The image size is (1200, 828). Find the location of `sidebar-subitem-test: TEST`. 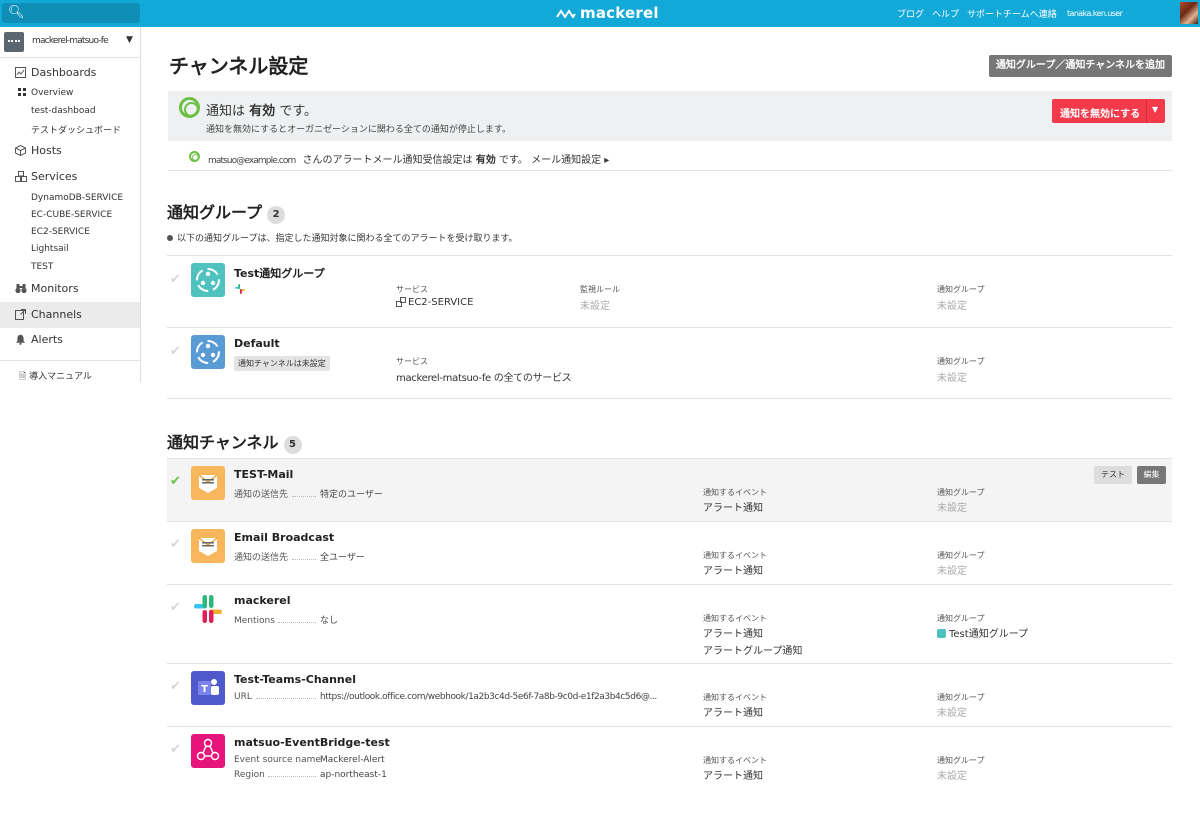

sidebar-subitem-test: TEST is located at coordinates (42, 267).